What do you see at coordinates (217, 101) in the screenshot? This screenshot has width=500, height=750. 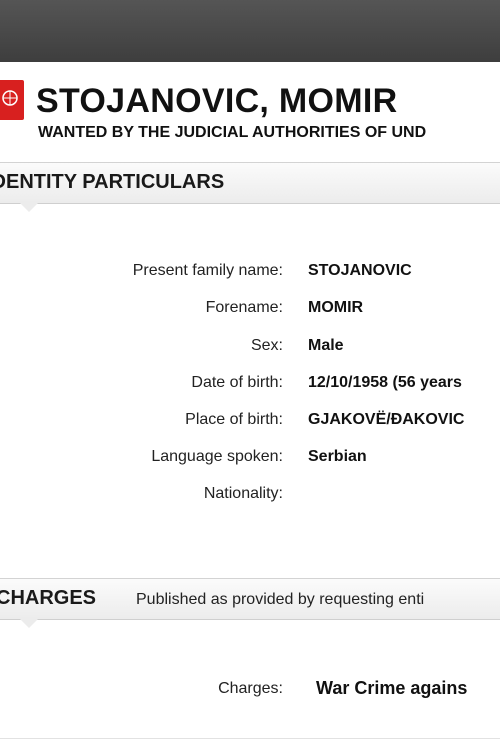 I see `person-name: STOJANOVIC, MOMIR` at bounding box center [217, 101].